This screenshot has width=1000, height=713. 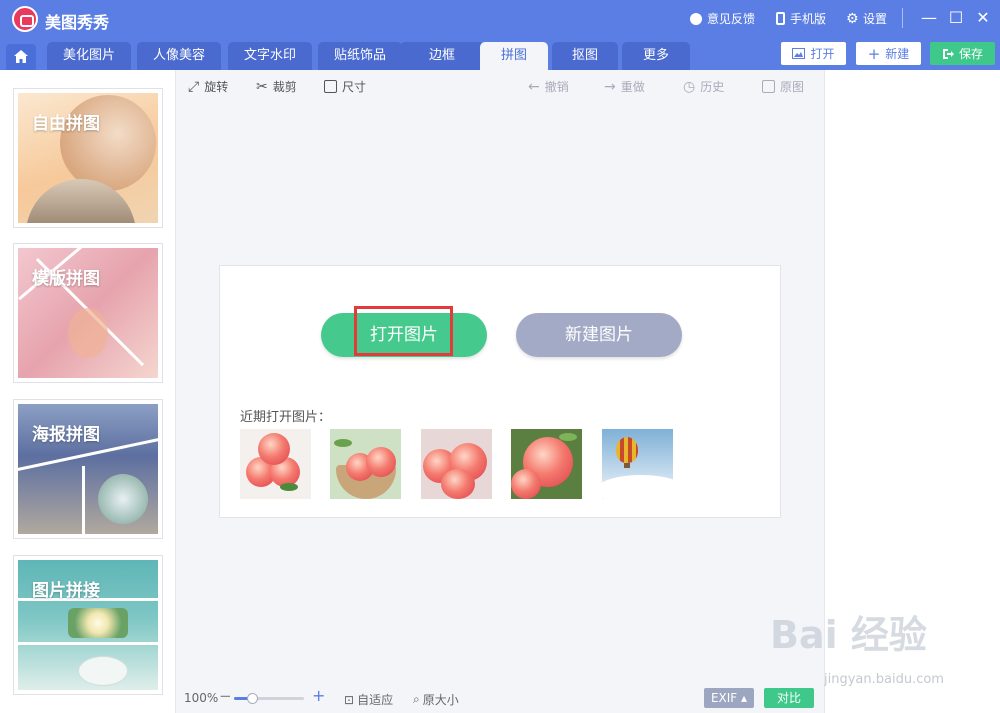 What do you see at coordinates (610, 86) in the screenshot?
I see `redo-arrow-icon: →` at bounding box center [610, 86].